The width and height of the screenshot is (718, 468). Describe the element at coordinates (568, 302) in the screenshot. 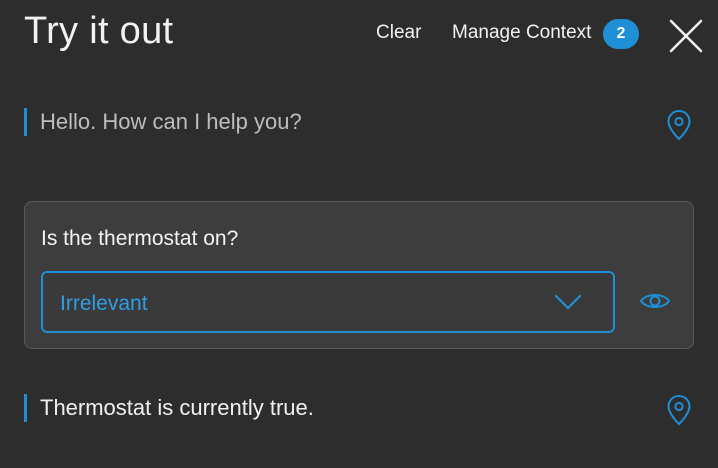

I see `chevron-down-icon` at that location.